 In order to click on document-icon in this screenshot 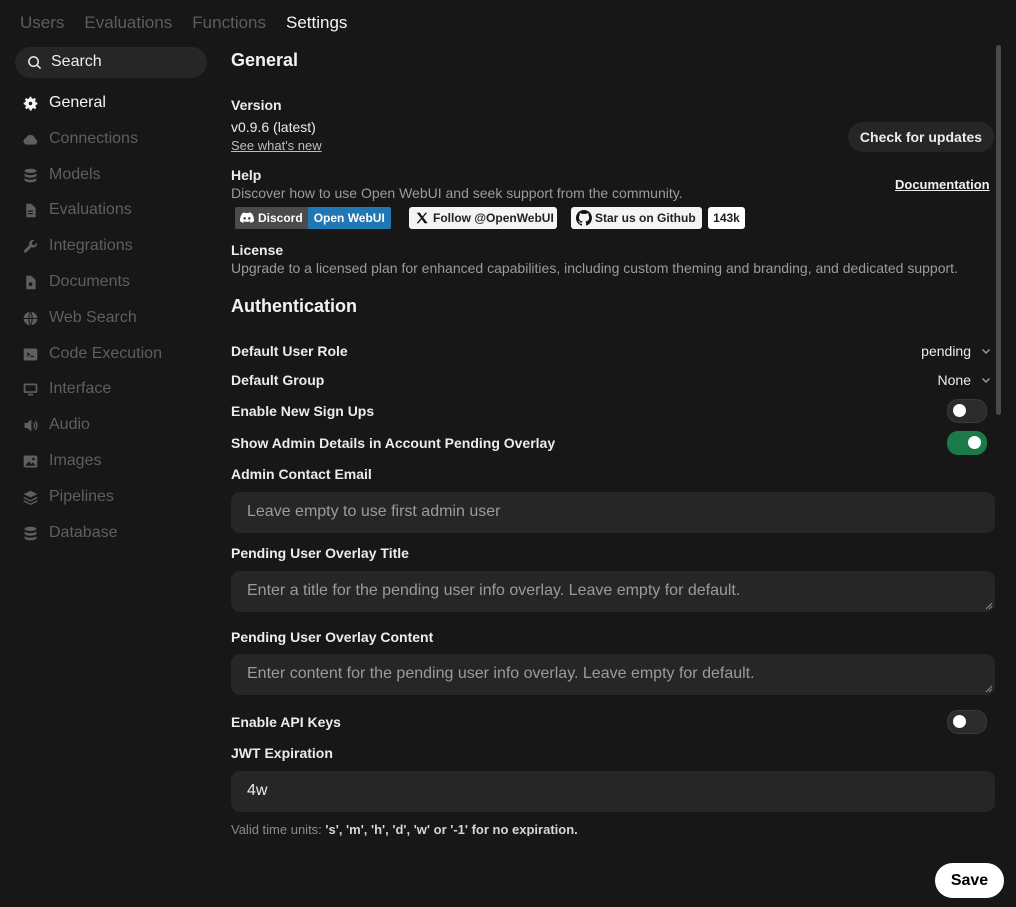, I will do `click(31, 210)`.